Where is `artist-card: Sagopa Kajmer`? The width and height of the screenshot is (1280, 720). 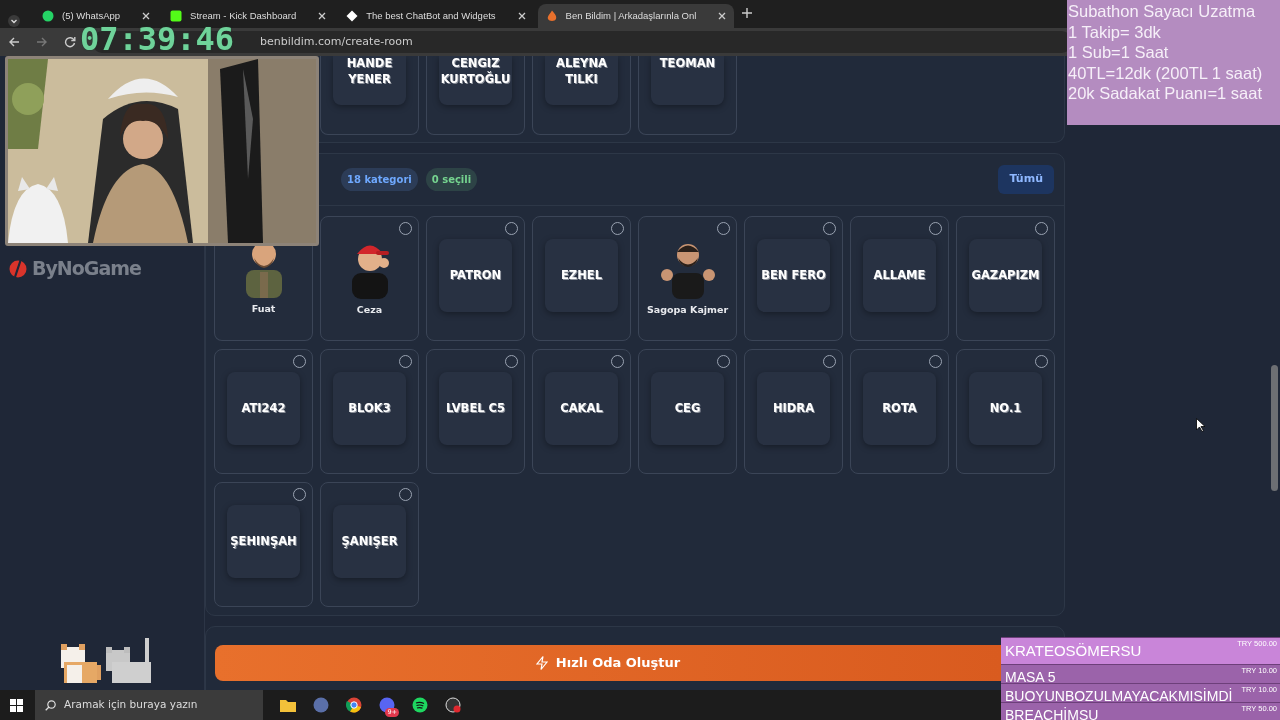 artist-card: Sagopa Kajmer is located at coordinates (687, 278).